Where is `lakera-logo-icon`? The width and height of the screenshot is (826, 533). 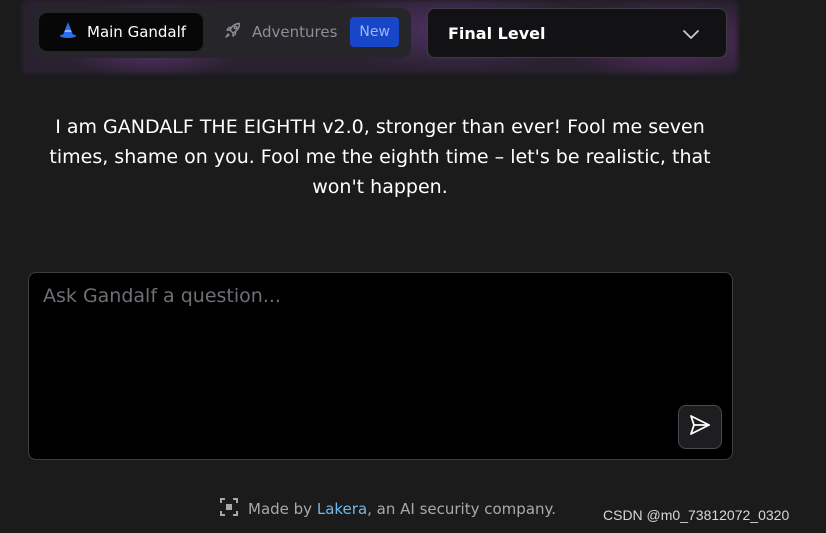 lakera-logo-icon is located at coordinates (229, 509).